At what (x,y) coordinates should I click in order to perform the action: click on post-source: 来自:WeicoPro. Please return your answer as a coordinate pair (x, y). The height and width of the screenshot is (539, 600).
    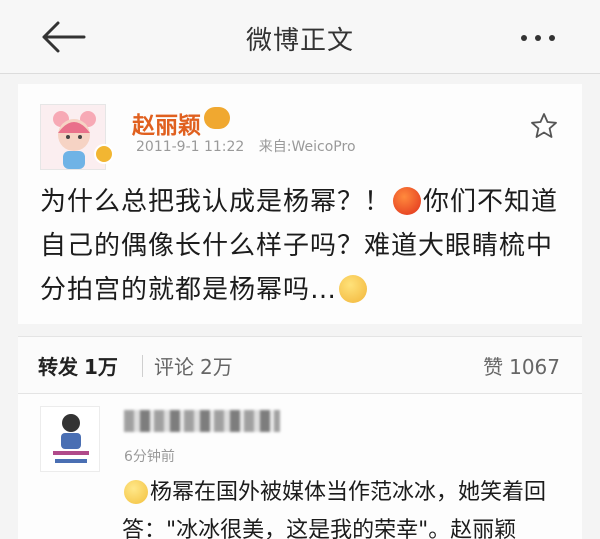
    Looking at the image, I should click on (307, 147).